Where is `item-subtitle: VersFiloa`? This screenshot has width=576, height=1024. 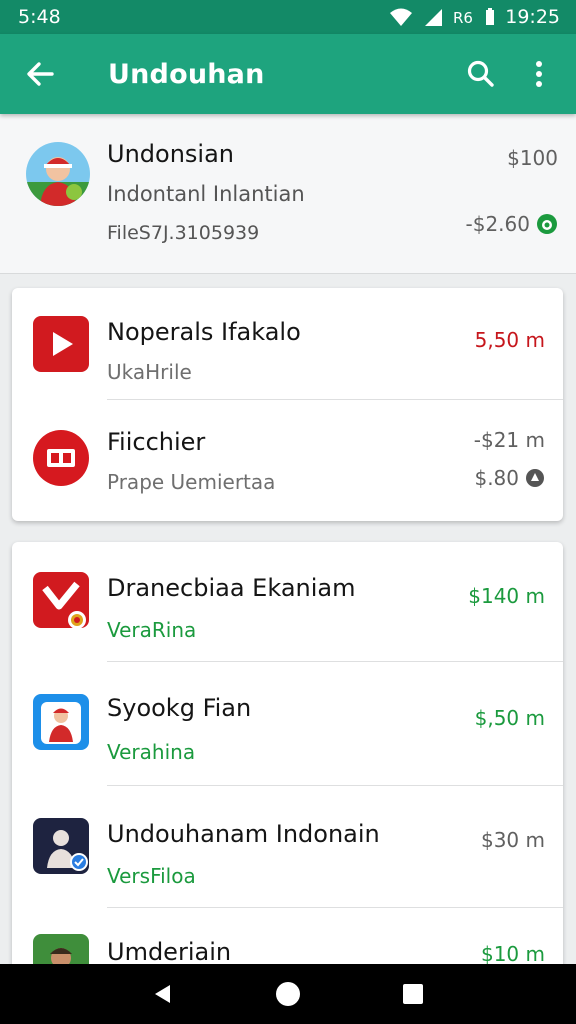
item-subtitle: VersFiloa is located at coordinates (151, 876).